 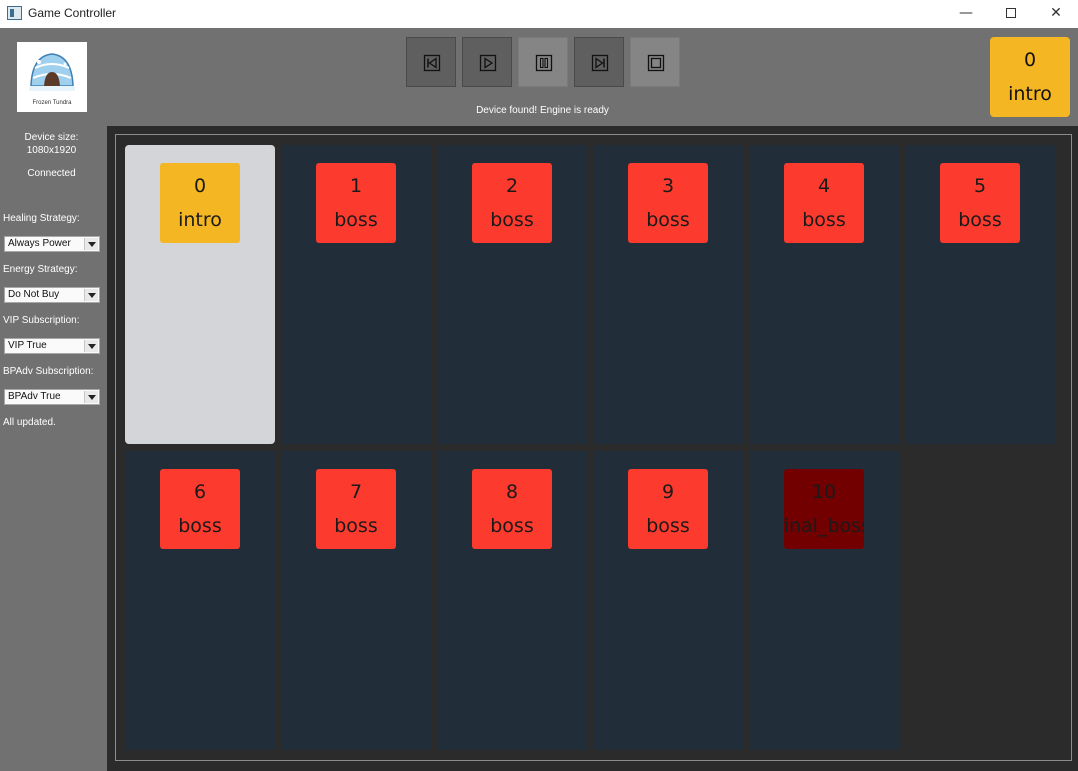 What do you see at coordinates (1030, 94) in the screenshot?
I see `current-stage-name: intro` at bounding box center [1030, 94].